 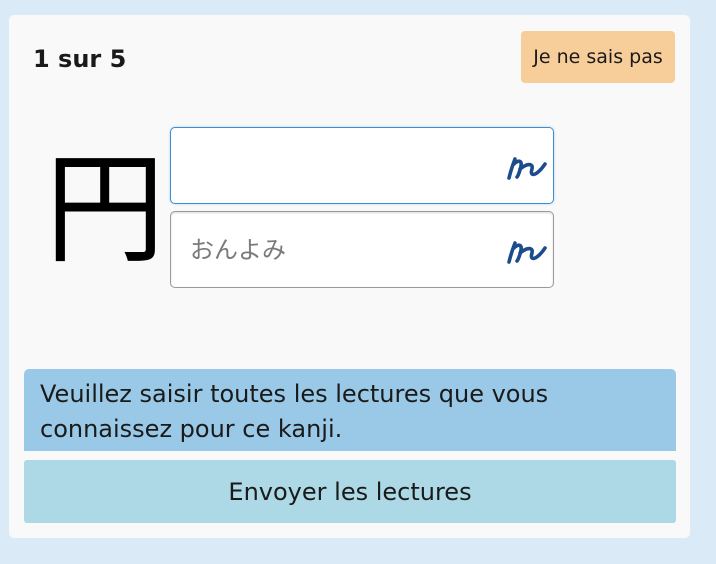 What do you see at coordinates (332, 165) in the screenshot?
I see `kunyomi-input` at bounding box center [332, 165].